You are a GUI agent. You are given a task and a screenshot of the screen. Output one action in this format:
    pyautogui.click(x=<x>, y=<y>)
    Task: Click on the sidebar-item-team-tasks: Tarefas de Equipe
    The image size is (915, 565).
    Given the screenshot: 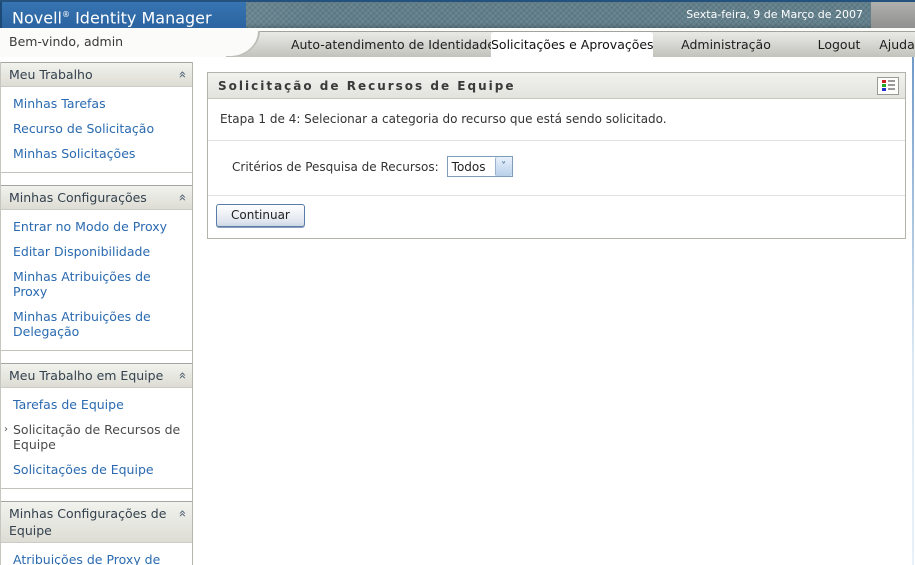 What is the action you would take?
    pyautogui.click(x=96, y=404)
    